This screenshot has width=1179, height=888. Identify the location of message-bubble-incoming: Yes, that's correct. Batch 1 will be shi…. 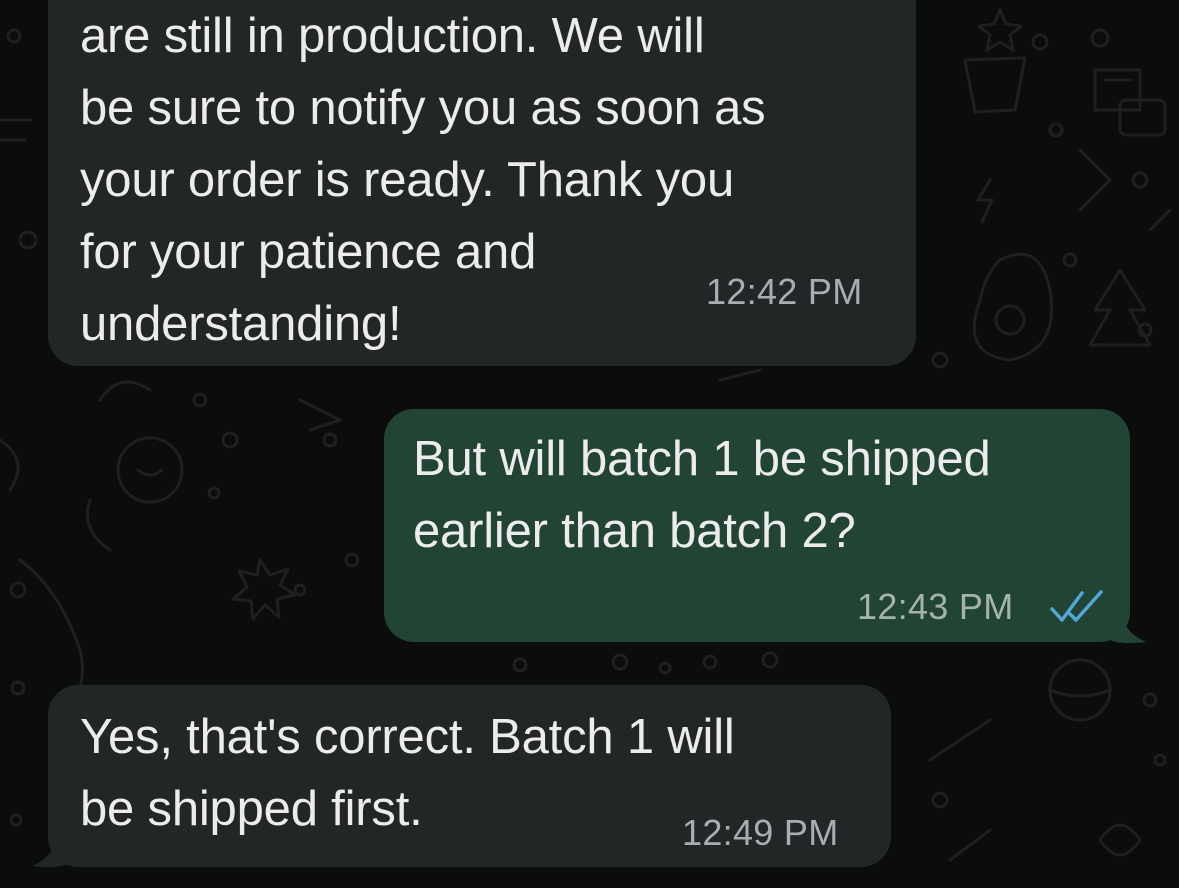
(469, 776).